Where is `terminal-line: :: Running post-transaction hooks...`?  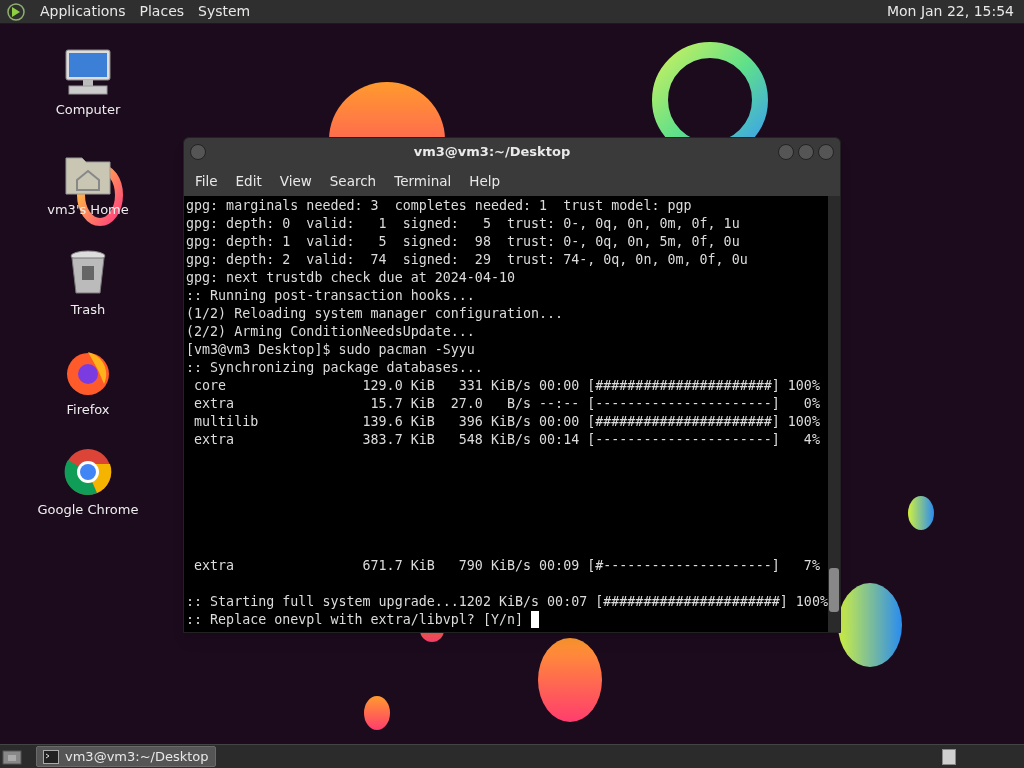
terminal-line: :: Running post-transaction hooks... is located at coordinates (330, 296).